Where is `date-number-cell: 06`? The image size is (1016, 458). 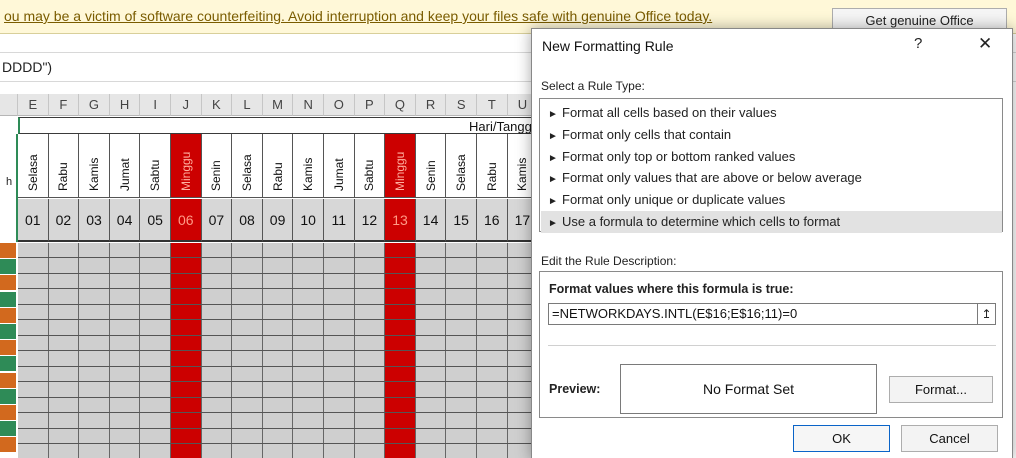 date-number-cell: 06 is located at coordinates (186, 220).